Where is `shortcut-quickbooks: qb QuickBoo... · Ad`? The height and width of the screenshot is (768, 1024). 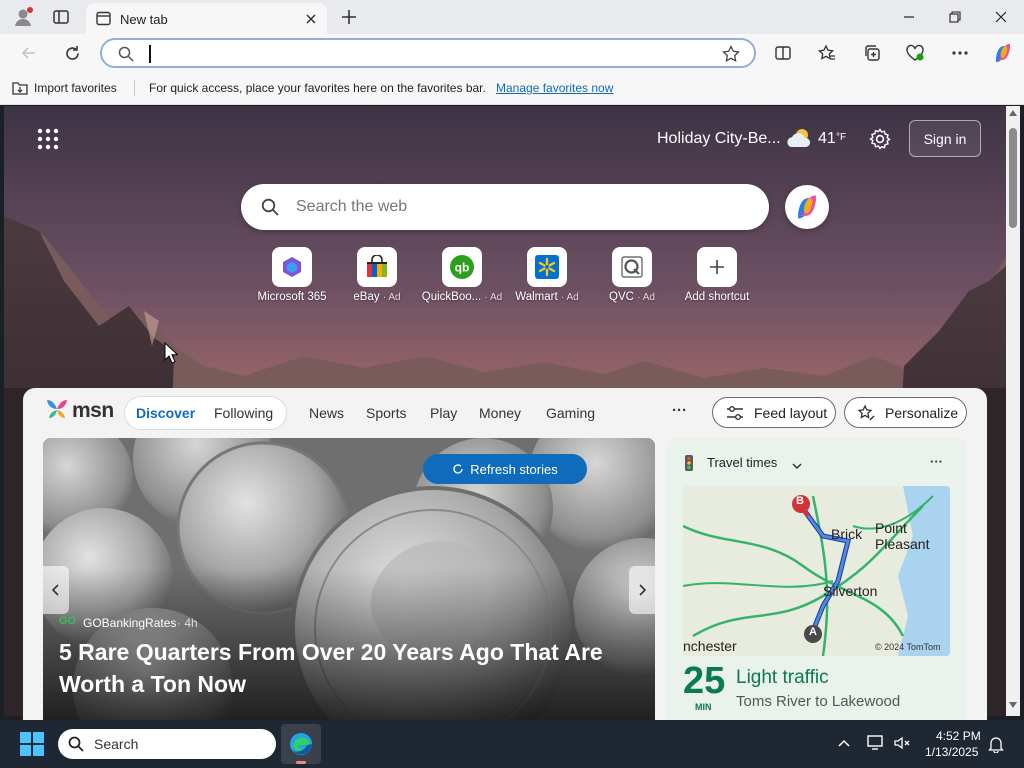
shortcut-quickbooks: qb QuickBoo... · Ad is located at coordinates (462, 277).